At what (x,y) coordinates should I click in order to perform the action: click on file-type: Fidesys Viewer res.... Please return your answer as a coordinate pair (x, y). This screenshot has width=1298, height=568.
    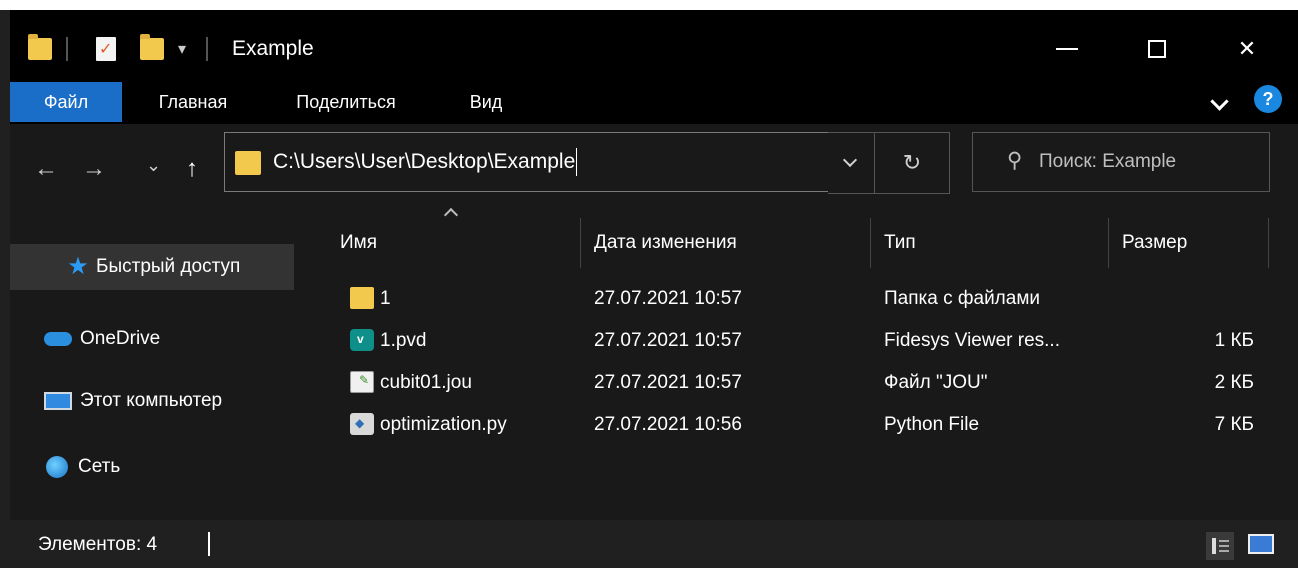
    Looking at the image, I should click on (972, 340).